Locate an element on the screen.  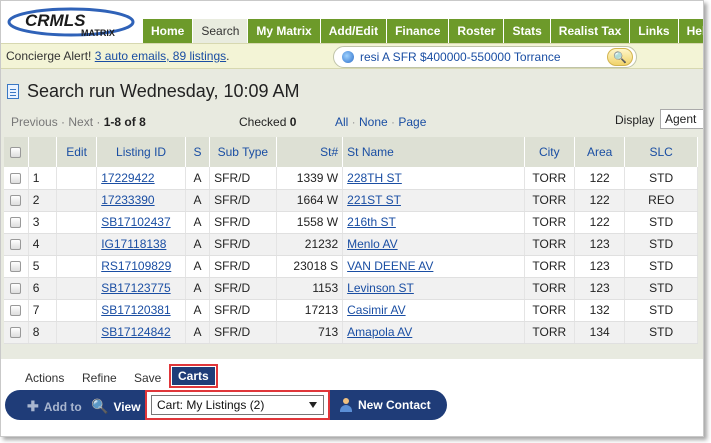
street-name-link: 221ST ST is located at coordinates (433, 200).